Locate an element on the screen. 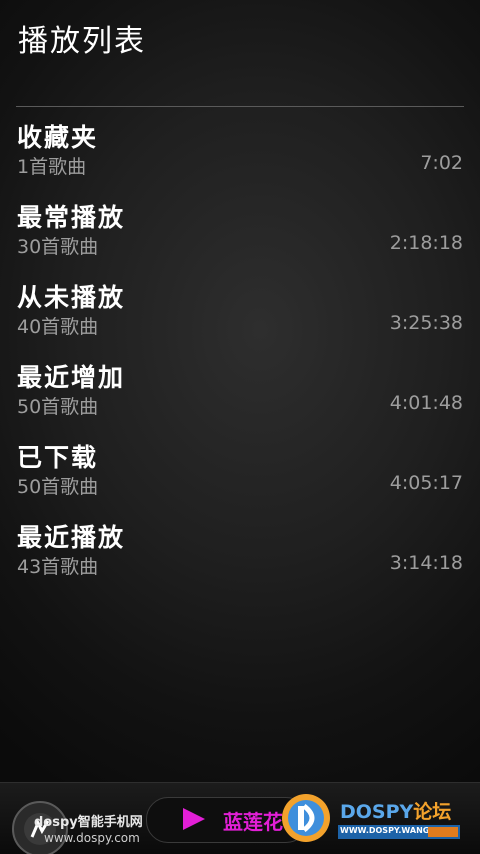  playlist-item-most-played: 最常播放 30首歌曲 2:18:18 is located at coordinates (240, 238).